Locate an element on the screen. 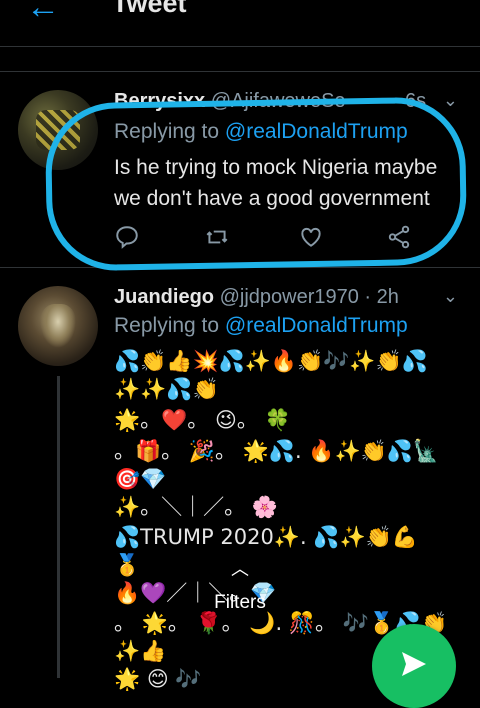 Image resolution: width=480 pixels, height=708 pixels. tweet-text-line: 💦TRUMP 2020✨. 💦✨👏💪 is located at coordinates (266, 537).